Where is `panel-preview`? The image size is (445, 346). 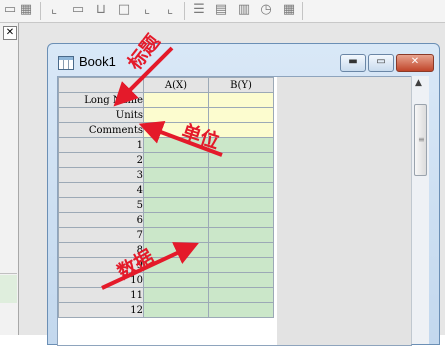
panel-preview is located at coordinates (8, 289).